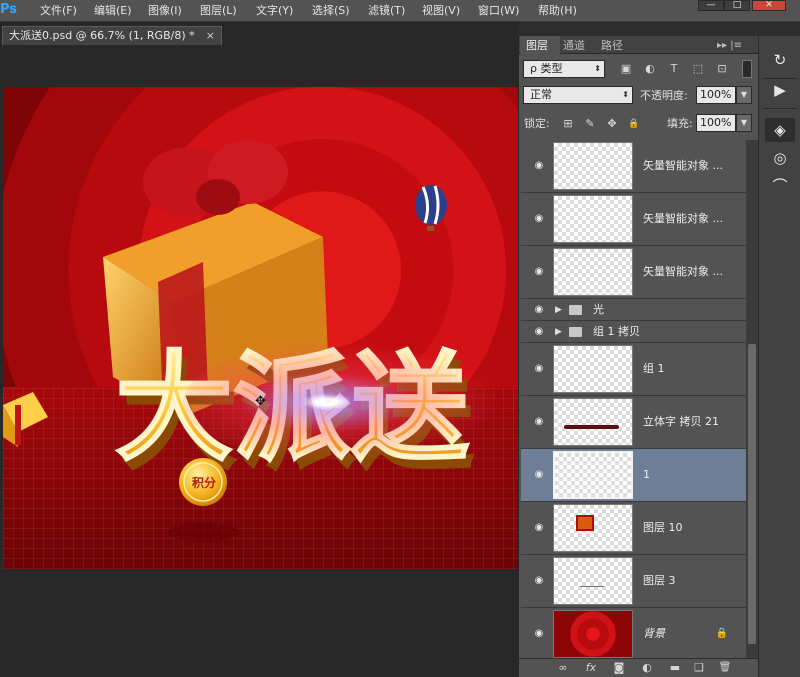  What do you see at coordinates (210, 35) in the screenshot?
I see `close-tab-icon: ×` at bounding box center [210, 35].